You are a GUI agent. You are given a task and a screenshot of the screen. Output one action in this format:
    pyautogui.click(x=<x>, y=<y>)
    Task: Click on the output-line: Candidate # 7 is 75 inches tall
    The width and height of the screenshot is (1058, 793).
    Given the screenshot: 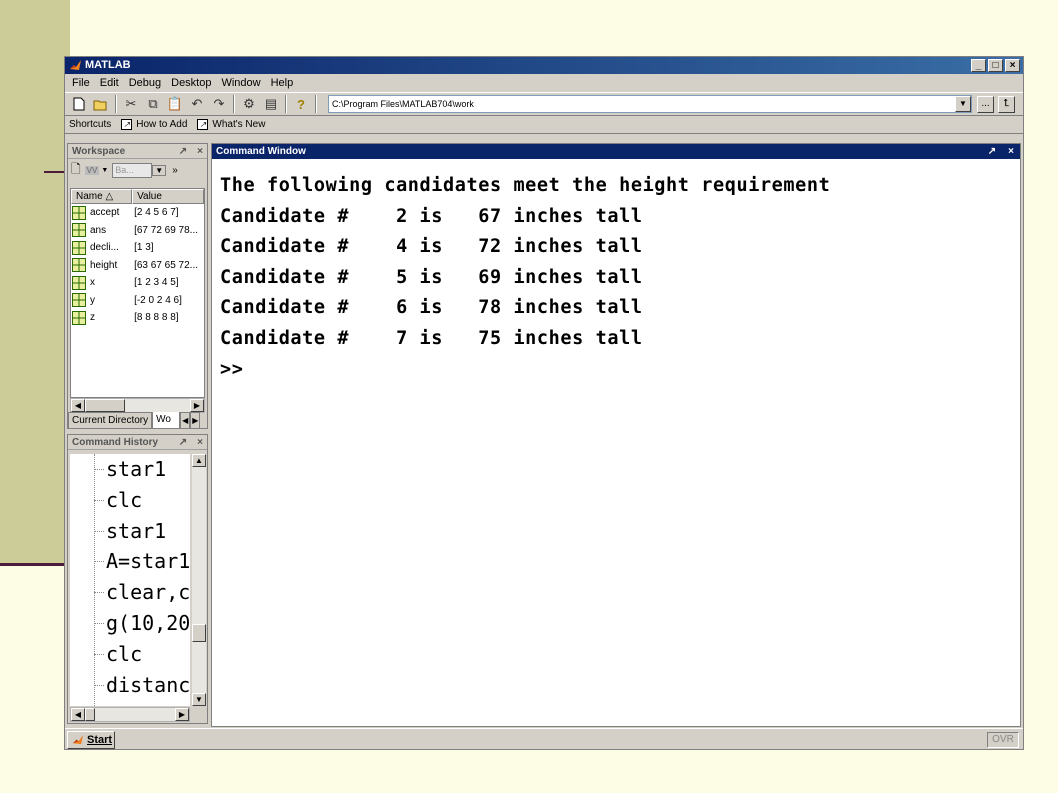 What is the action you would take?
    pyautogui.click(x=431, y=338)
    